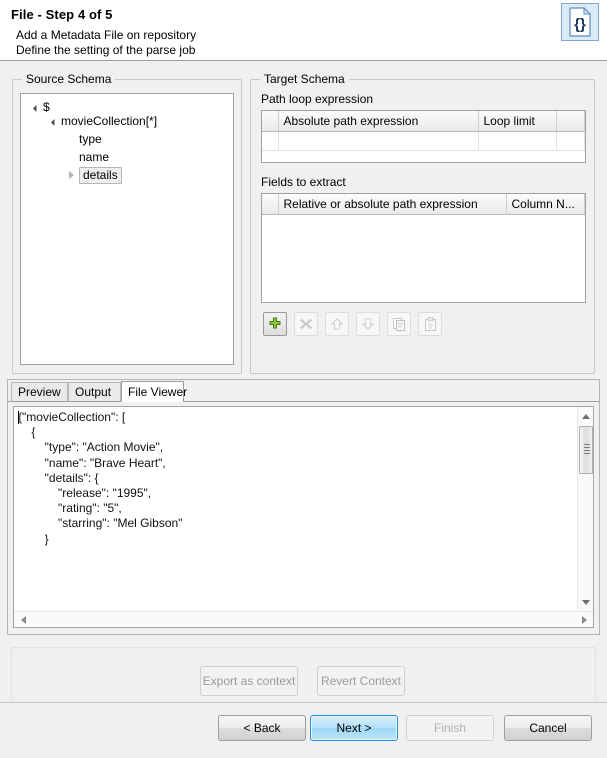 The height and width of the screenshot is (758, 607). What do you see at coordinates (94, 157) in the screenshot?
I see `tree-node-label: name` at bounding box center [94, 157].